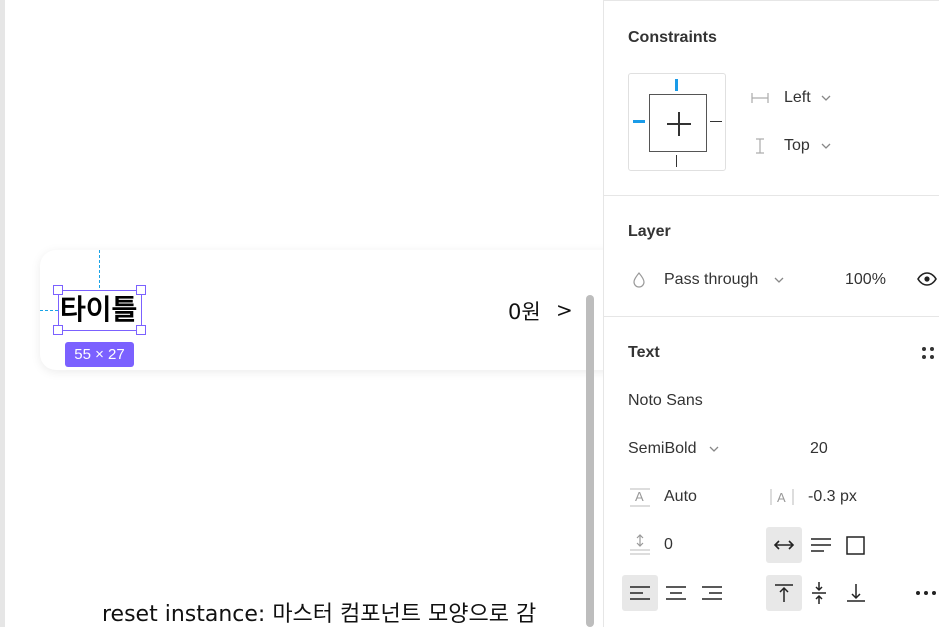  Describe the element at coordinates (141, 290) in the screenshot. I see `resize-handle-top-right` at that location.